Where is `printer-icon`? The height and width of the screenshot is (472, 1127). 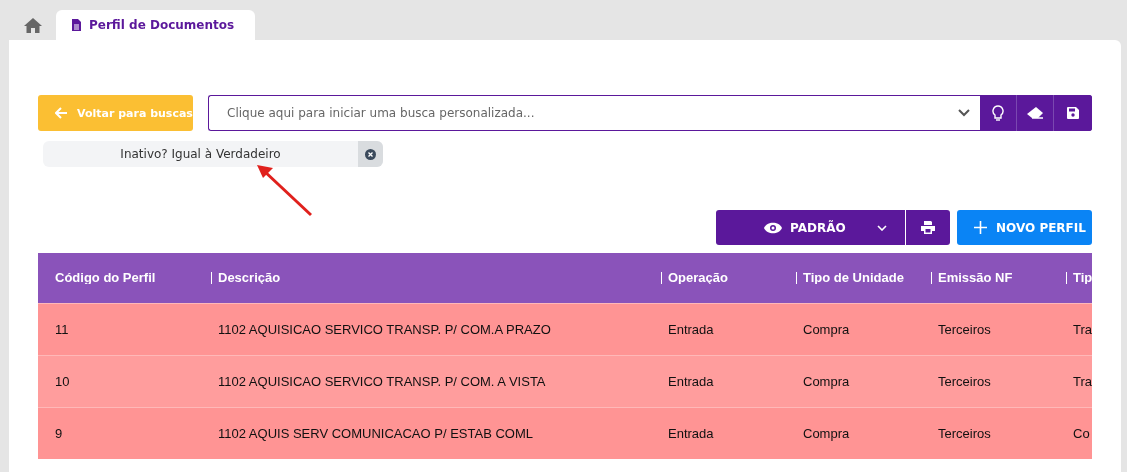
printer-icon is located at coordinates (928, 227).